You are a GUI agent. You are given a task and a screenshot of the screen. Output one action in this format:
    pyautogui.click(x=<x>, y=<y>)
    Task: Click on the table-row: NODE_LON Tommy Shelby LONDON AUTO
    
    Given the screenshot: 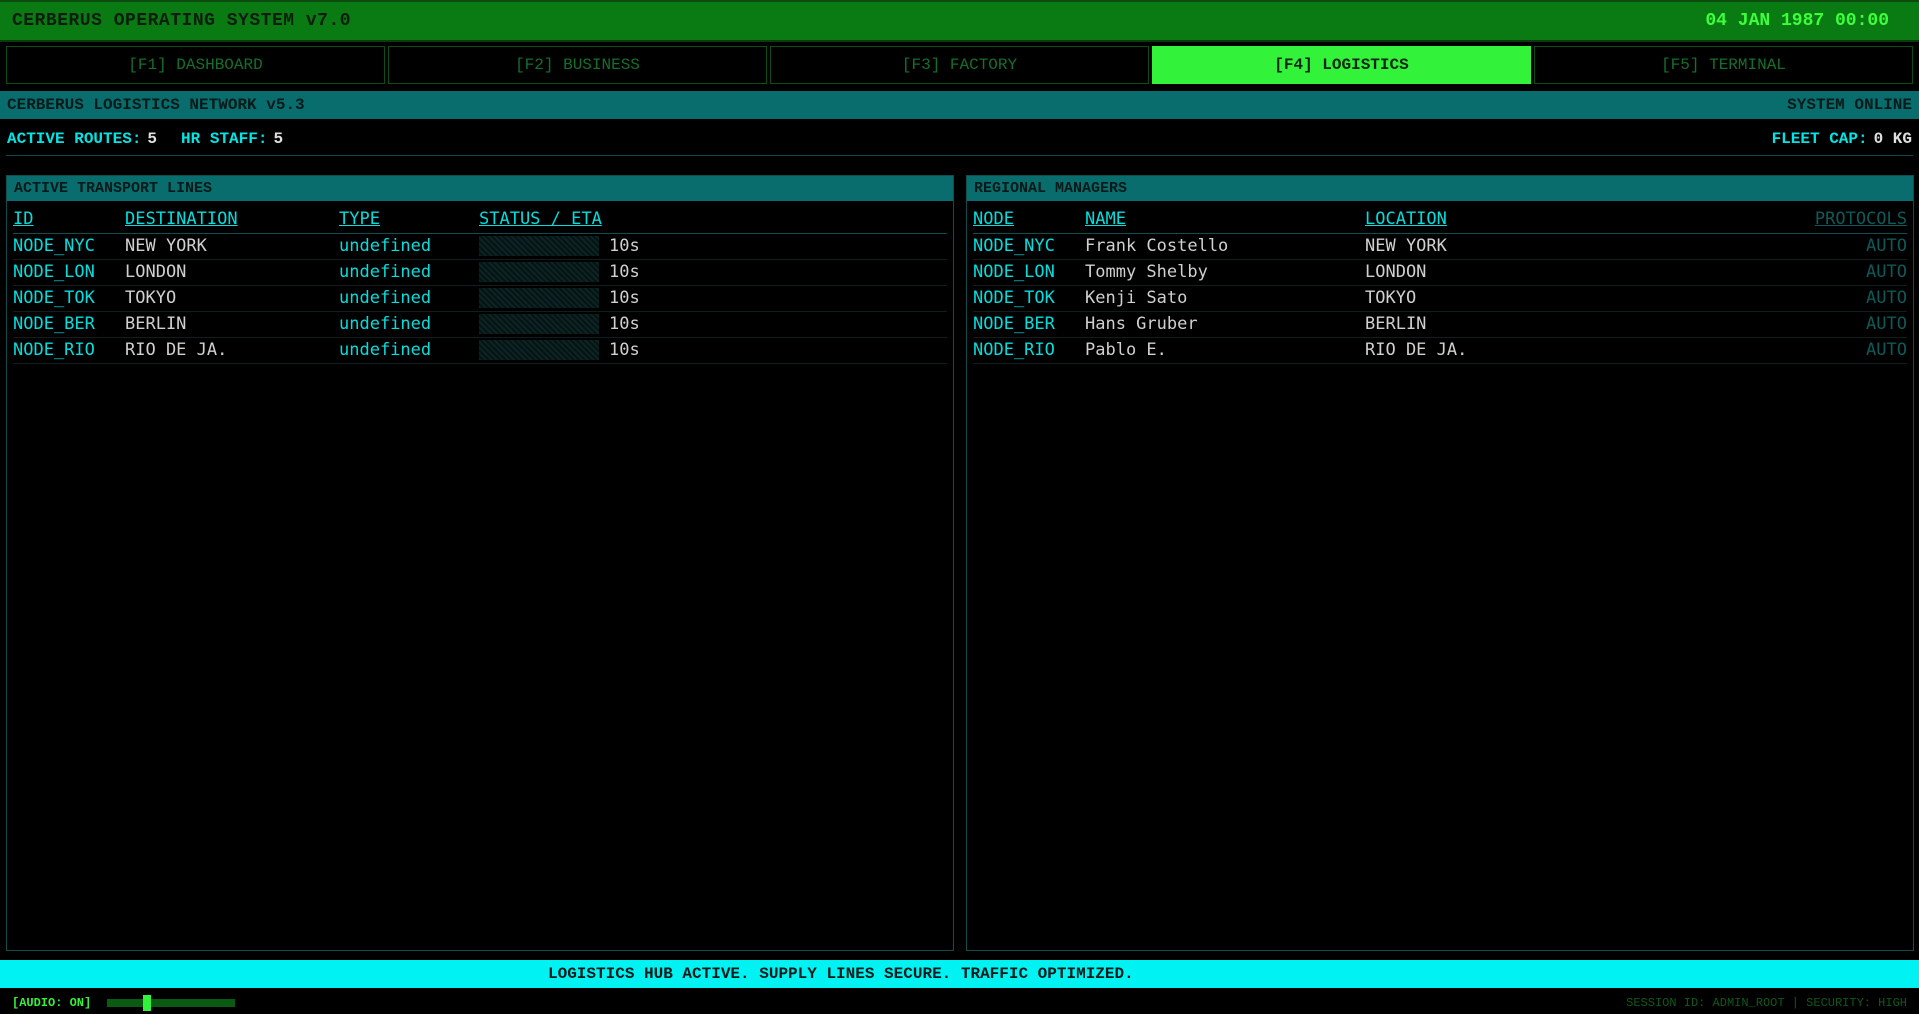 What is the action you would take?
    pyautogui.click(x=1440, y=272)
    